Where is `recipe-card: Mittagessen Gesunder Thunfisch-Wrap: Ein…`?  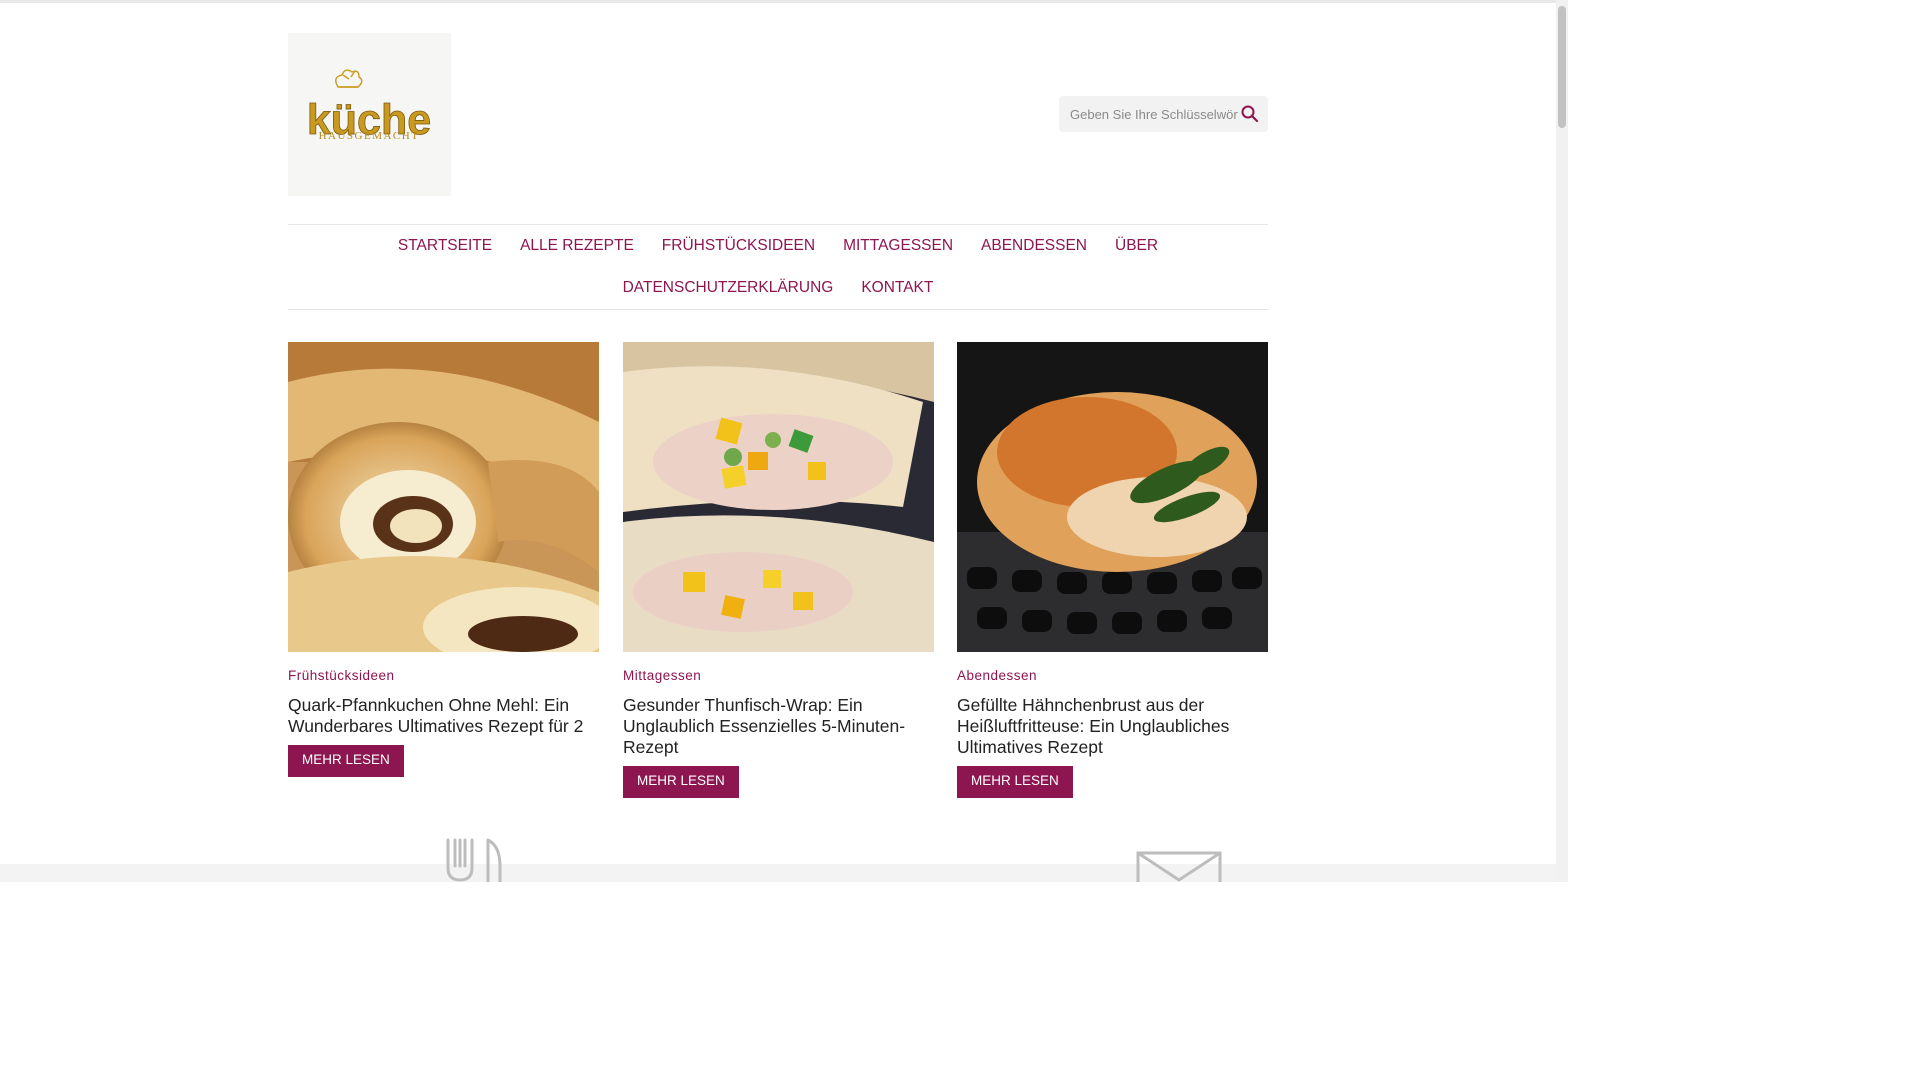
recipe-card: Mittagessen Gesunder Thunfisch-Wrap: Ein… is located at coordinates (778, 570).